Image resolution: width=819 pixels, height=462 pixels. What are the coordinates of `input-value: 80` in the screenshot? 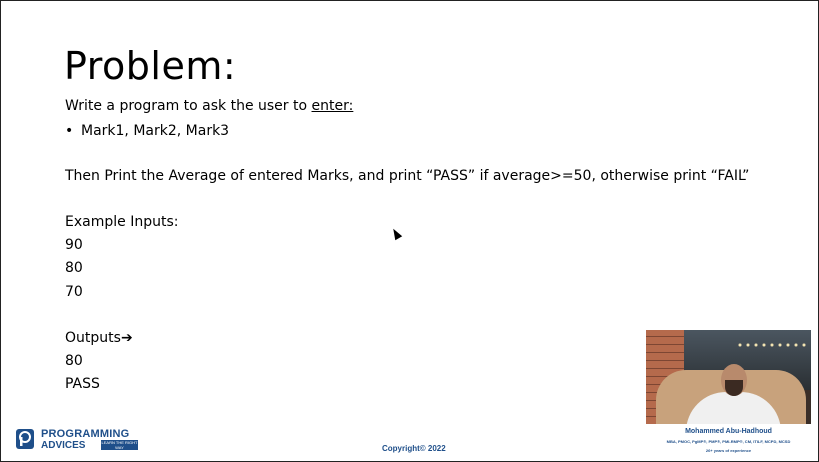 It's located at (74, 268).